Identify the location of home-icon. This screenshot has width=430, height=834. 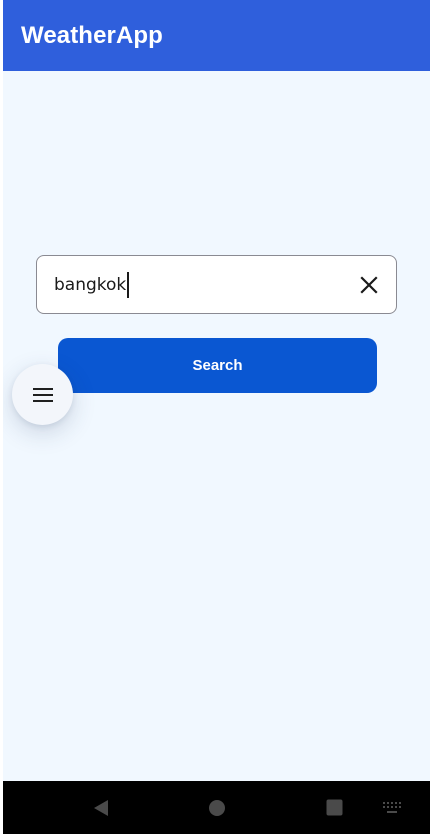
(217, 807).